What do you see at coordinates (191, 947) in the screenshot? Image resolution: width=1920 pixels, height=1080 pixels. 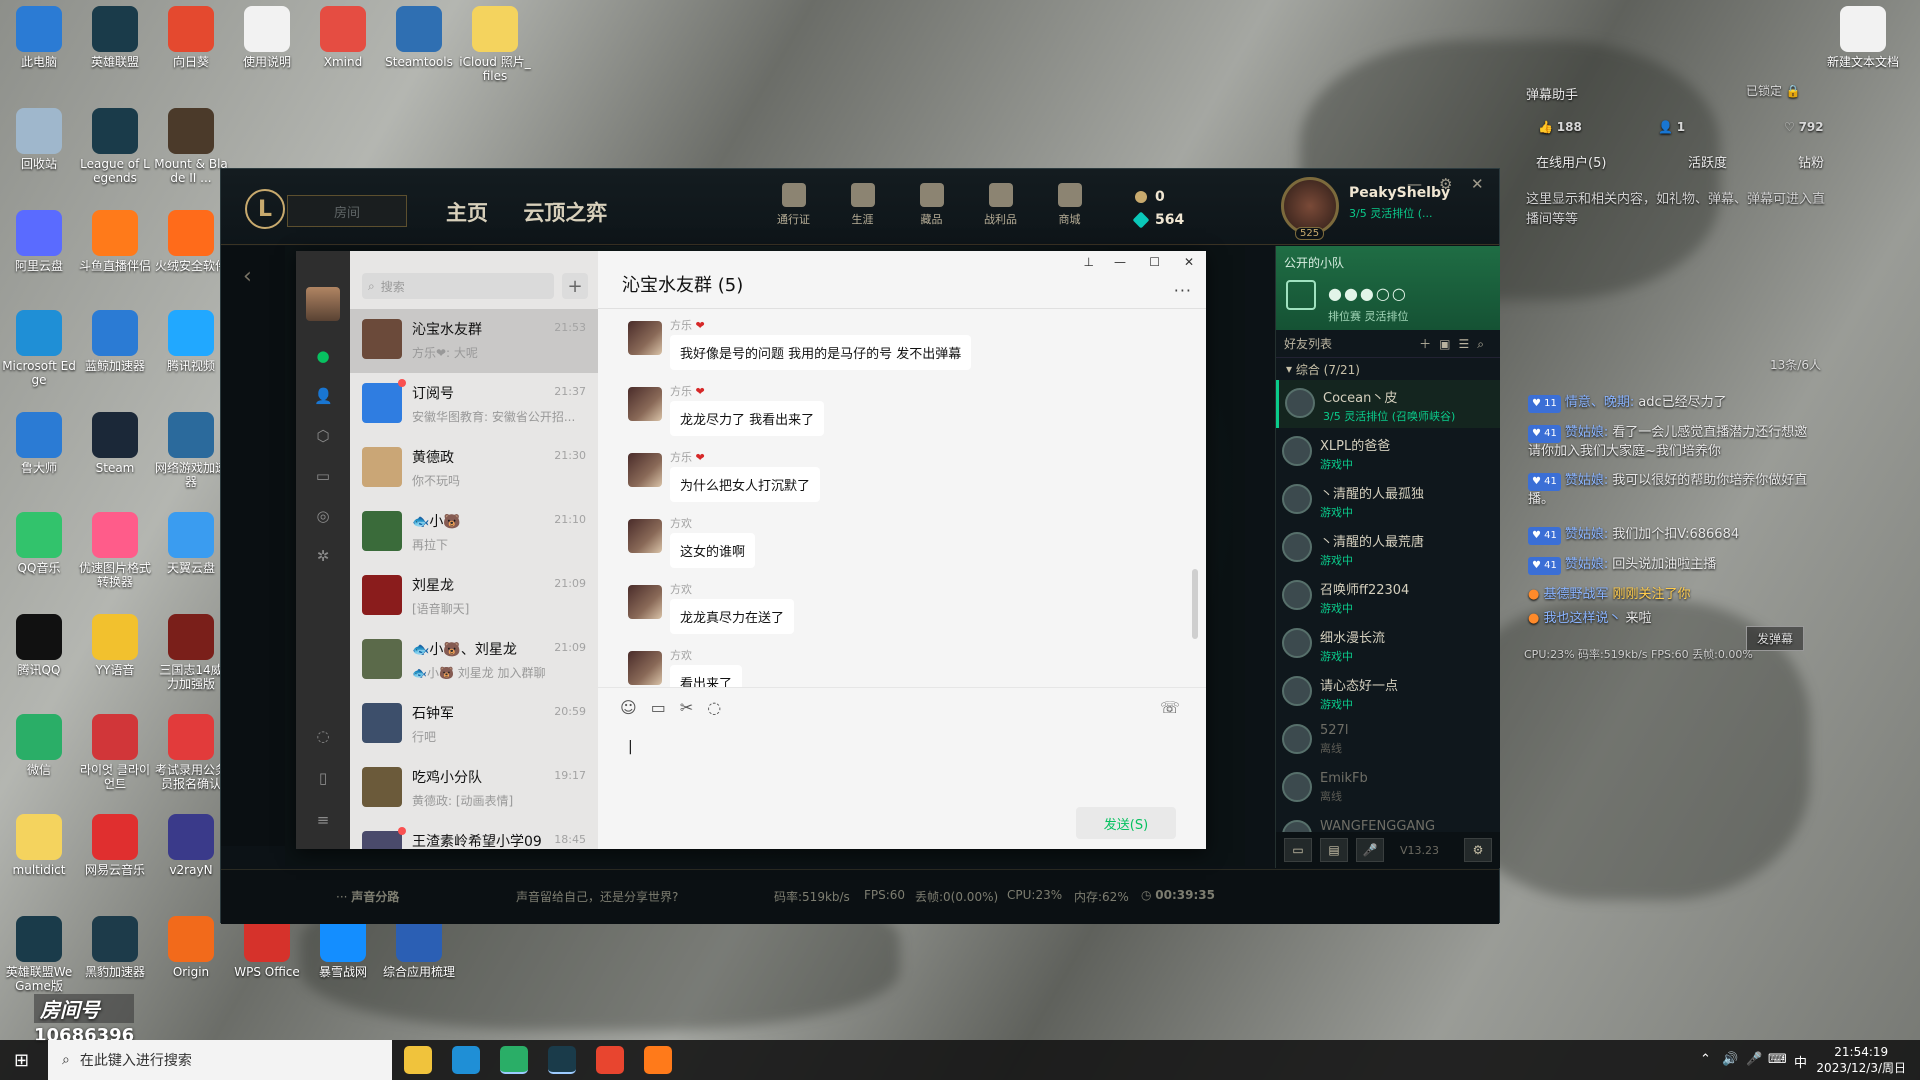 I see `desktop-icon: Origin` at bounding box center [191, 947].